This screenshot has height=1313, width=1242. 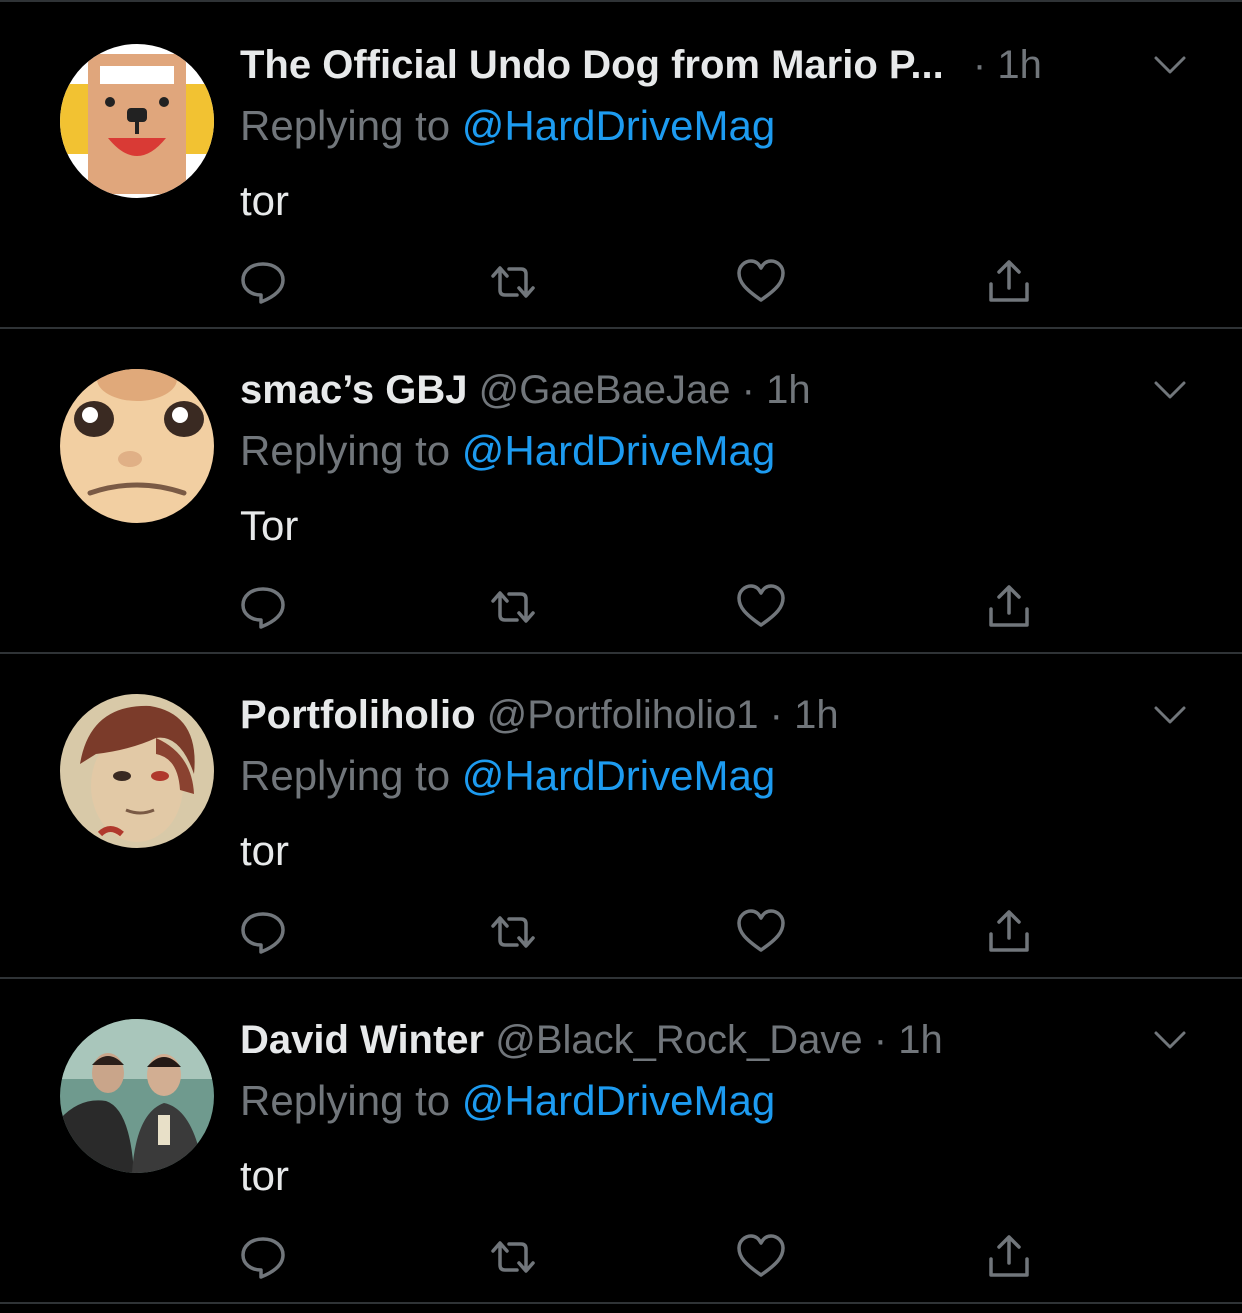 I want to click on display-name: David Winter, so click(x=362, y=1040).